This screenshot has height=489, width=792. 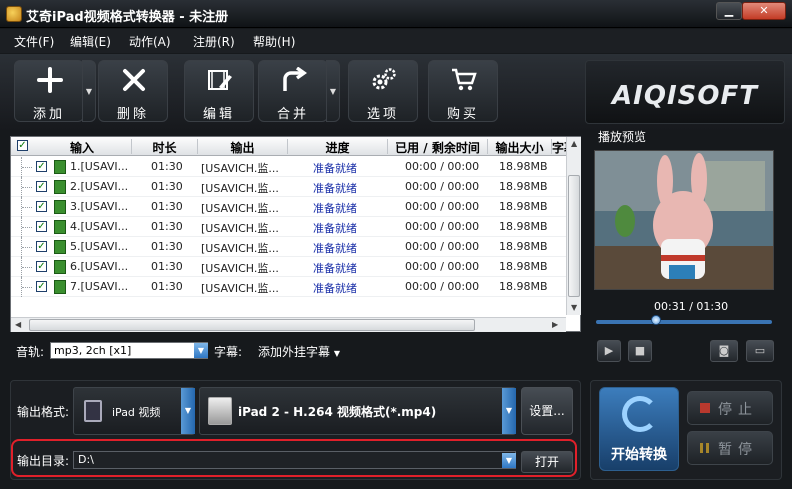 I want to click on merge-dropdown-arrow: ▼, so click(x=333, y=91).